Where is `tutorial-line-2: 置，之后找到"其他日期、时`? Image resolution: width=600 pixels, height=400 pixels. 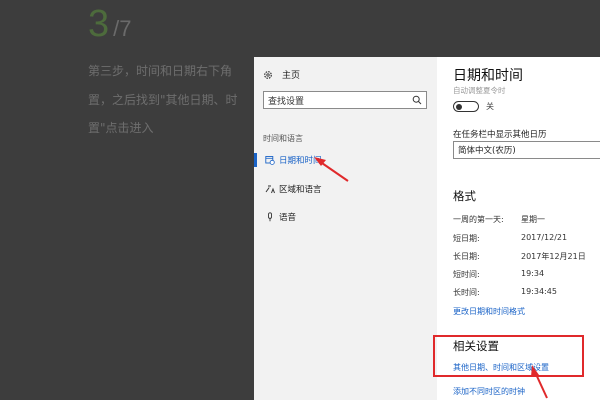
tutorial-line-2: 置，之后找到"其他日期、时 is located at coordinates (163, 100).